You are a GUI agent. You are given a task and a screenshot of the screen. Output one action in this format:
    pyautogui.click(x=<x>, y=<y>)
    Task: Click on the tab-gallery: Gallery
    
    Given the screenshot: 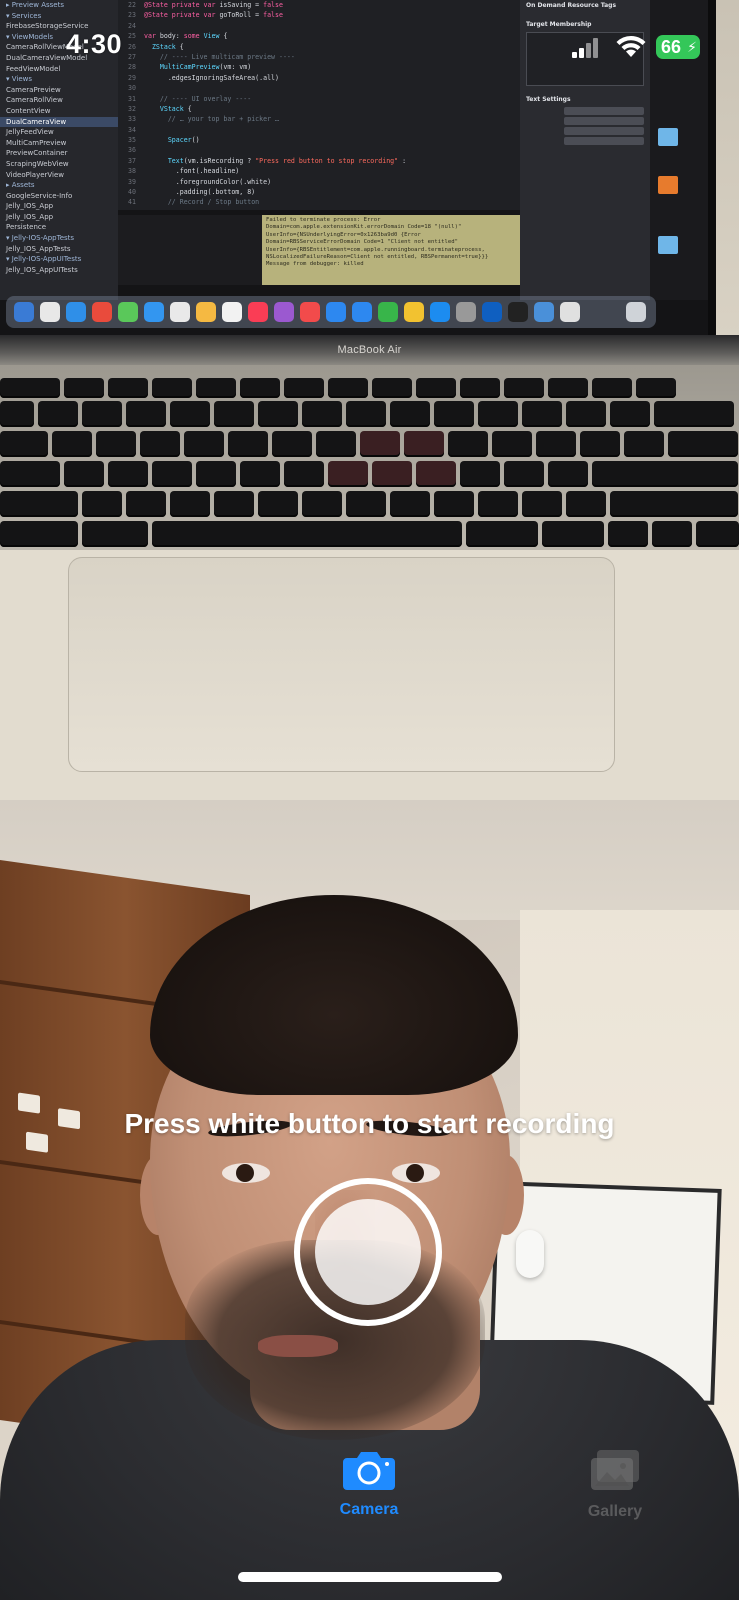 What is the action you would take?
    pyautogui.click(x=615, y=1493)
    